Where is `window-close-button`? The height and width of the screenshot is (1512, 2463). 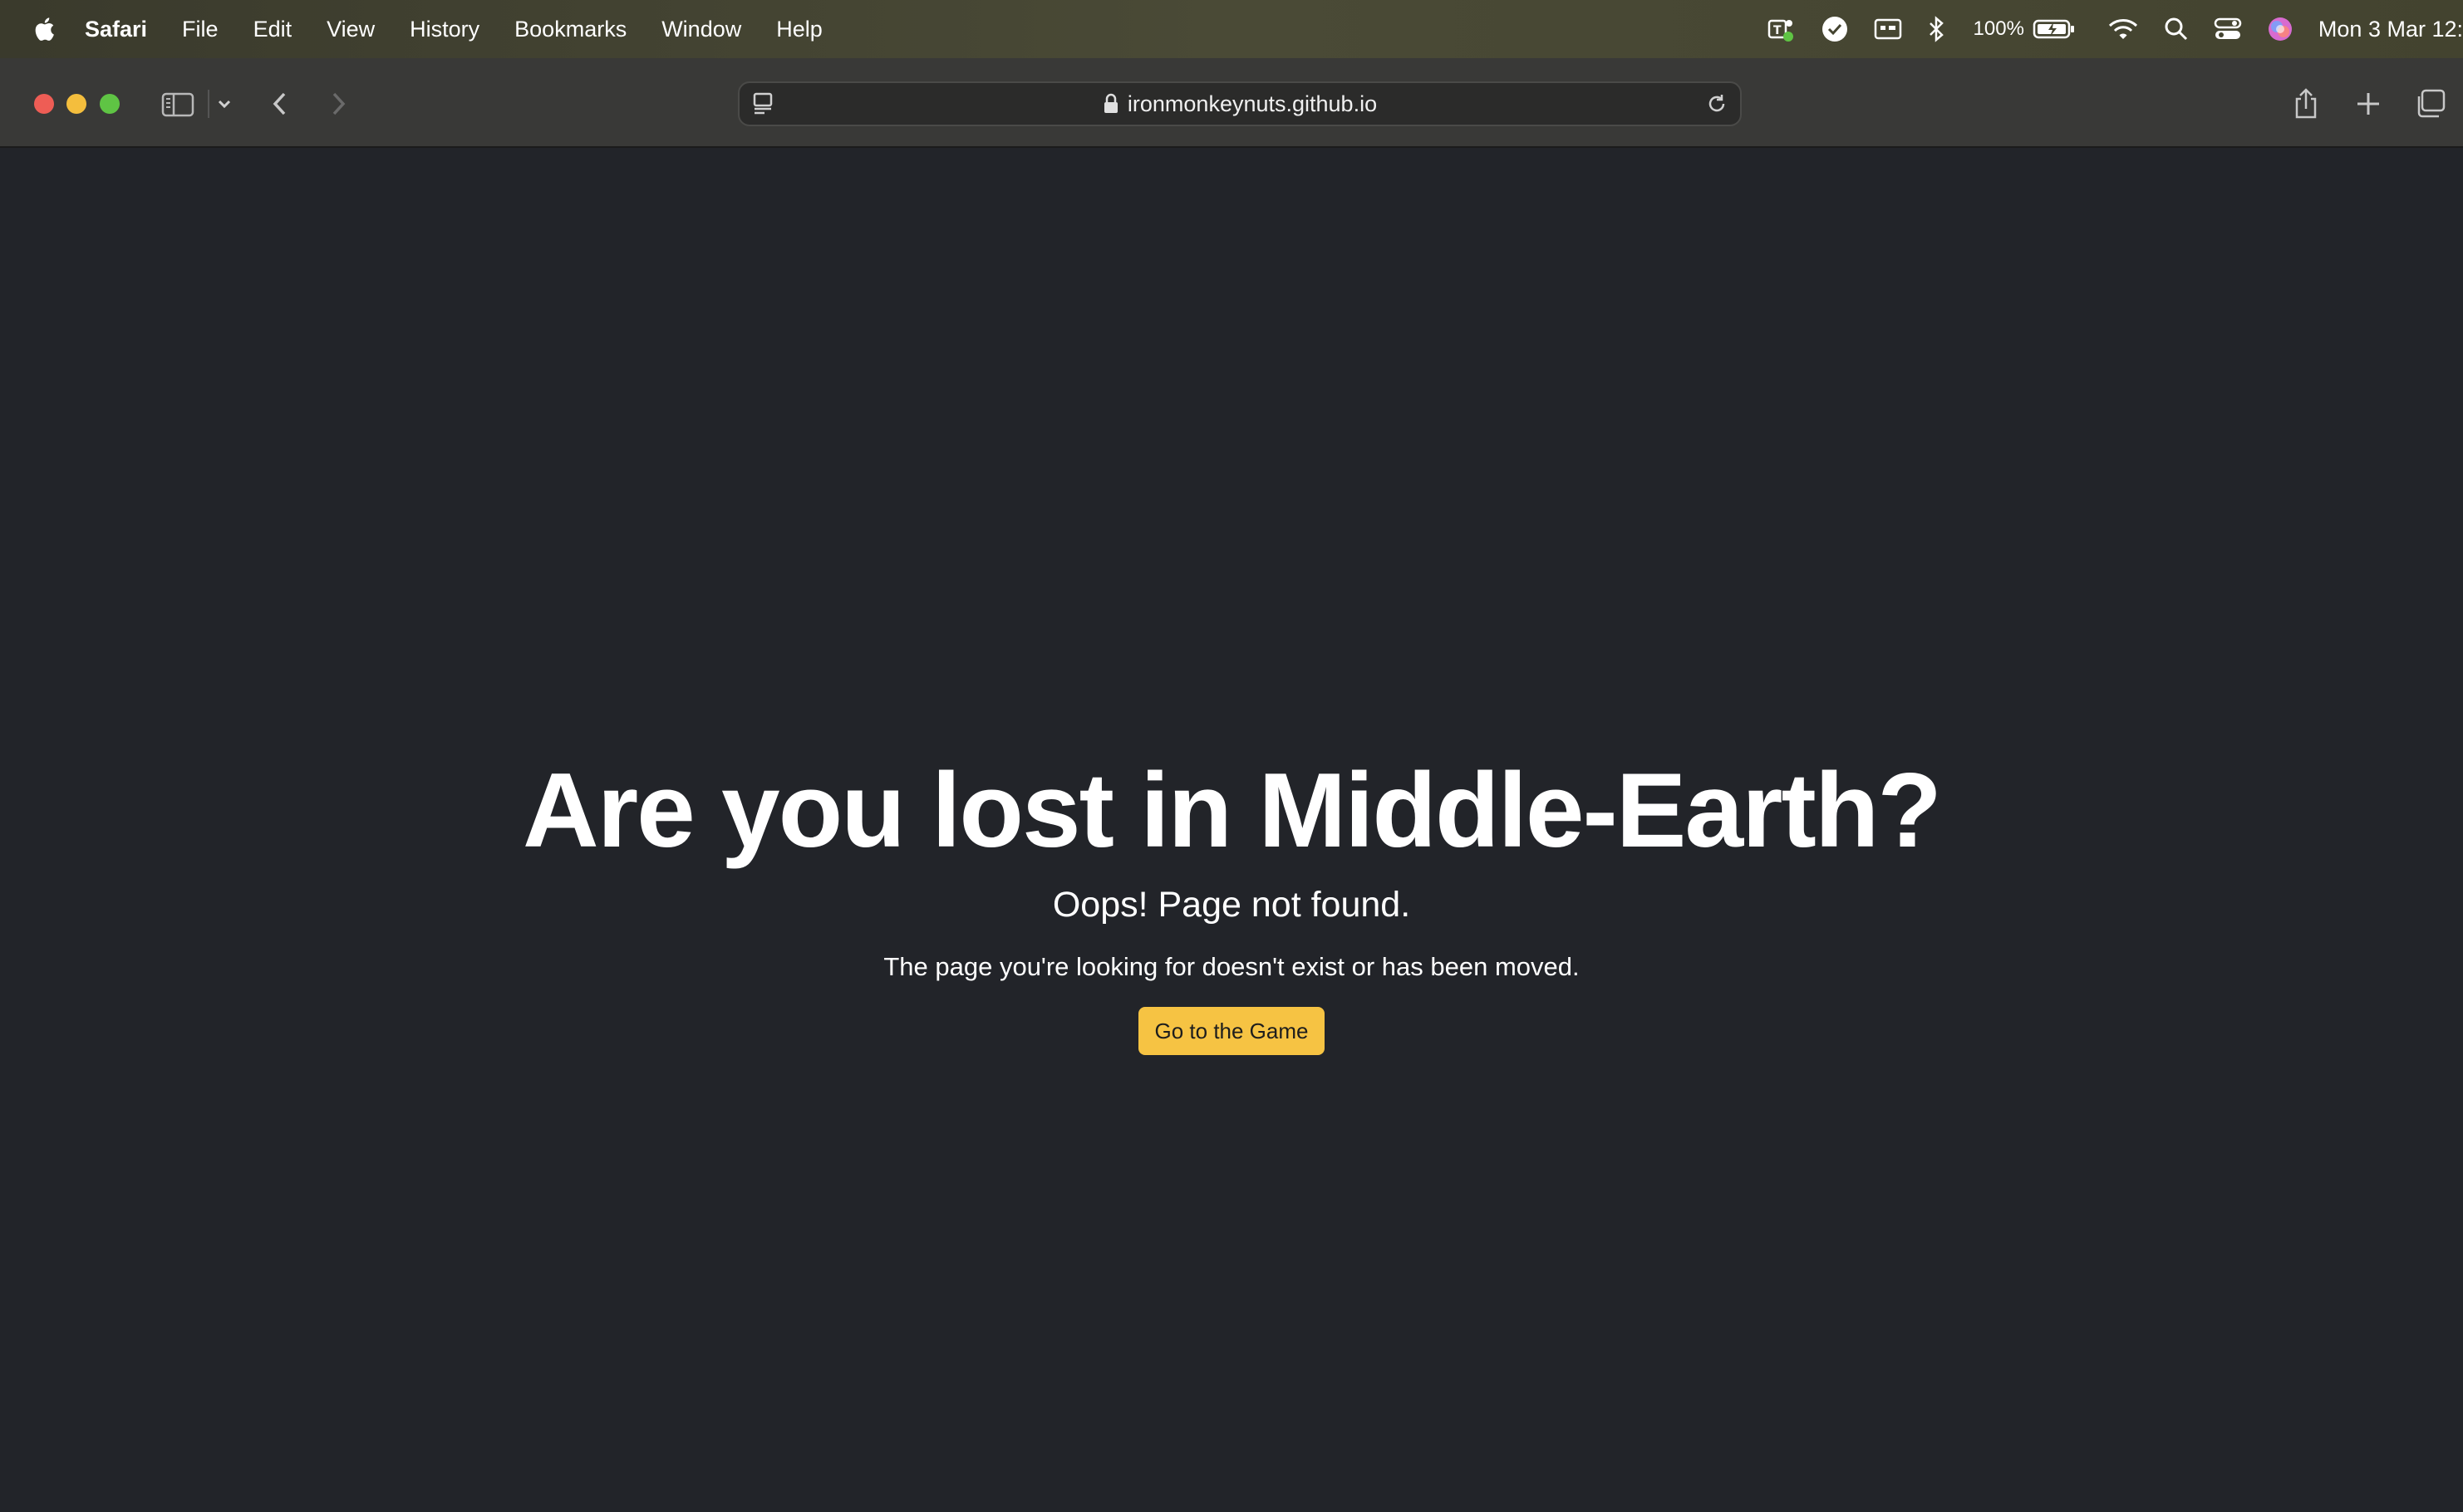
window-close-button is located at coordinates (44, 104).